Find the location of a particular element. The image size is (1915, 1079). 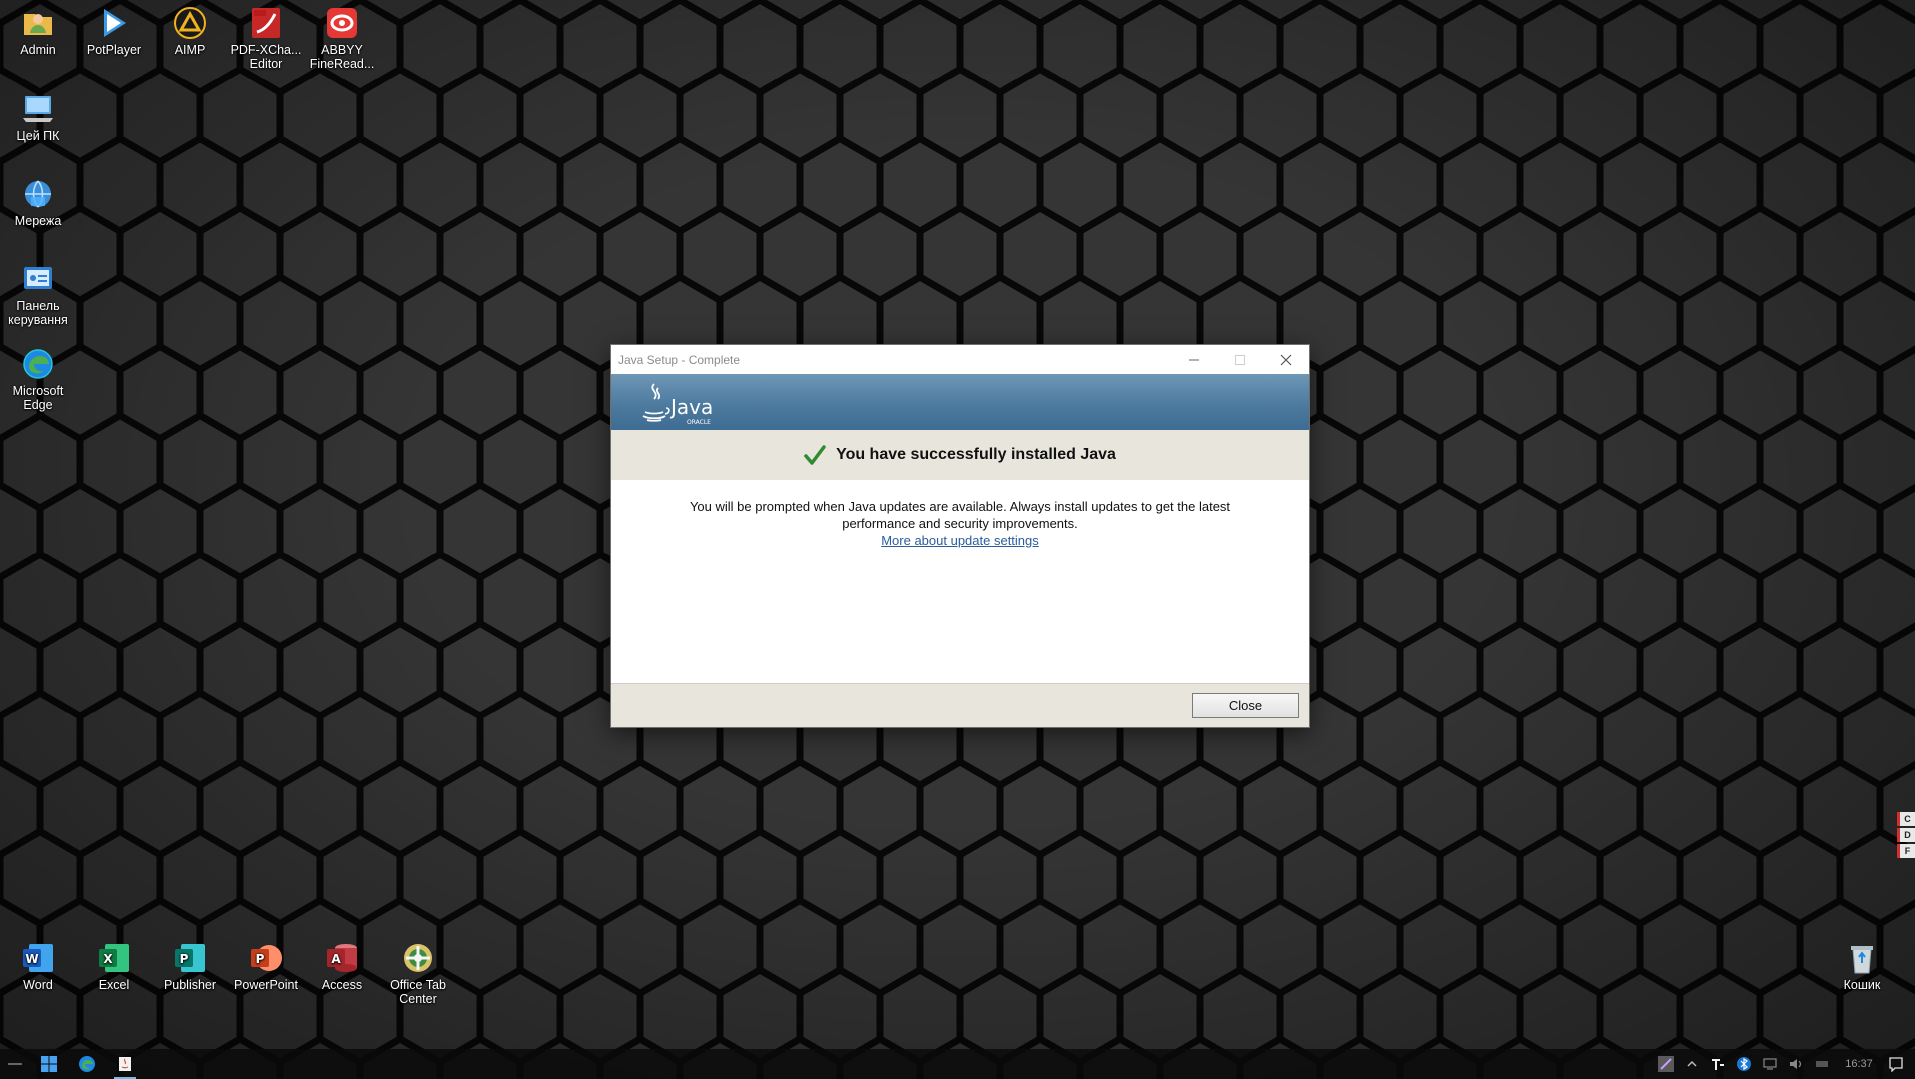

desktop-icon-admin: Admin is located at coordinates (38, 31).